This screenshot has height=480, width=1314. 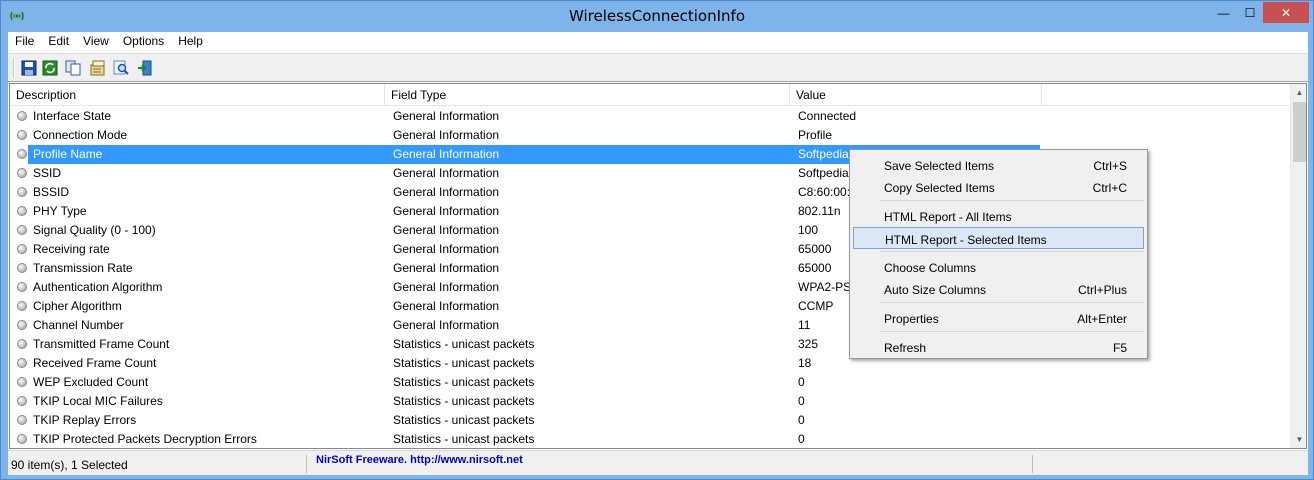 What do you see at coordinates (939, 166) in the screenshot?
I see `menu-item-label: Save Selected Items` at bounding box center [939, 166].